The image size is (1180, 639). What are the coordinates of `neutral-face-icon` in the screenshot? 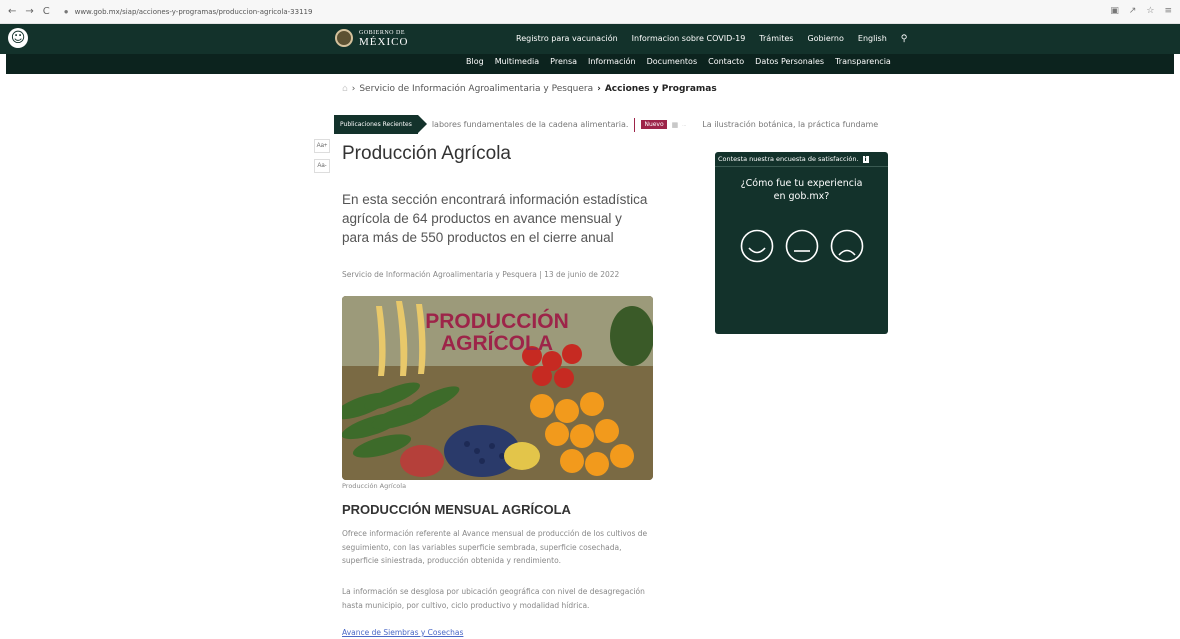 It's located at (802, 246).